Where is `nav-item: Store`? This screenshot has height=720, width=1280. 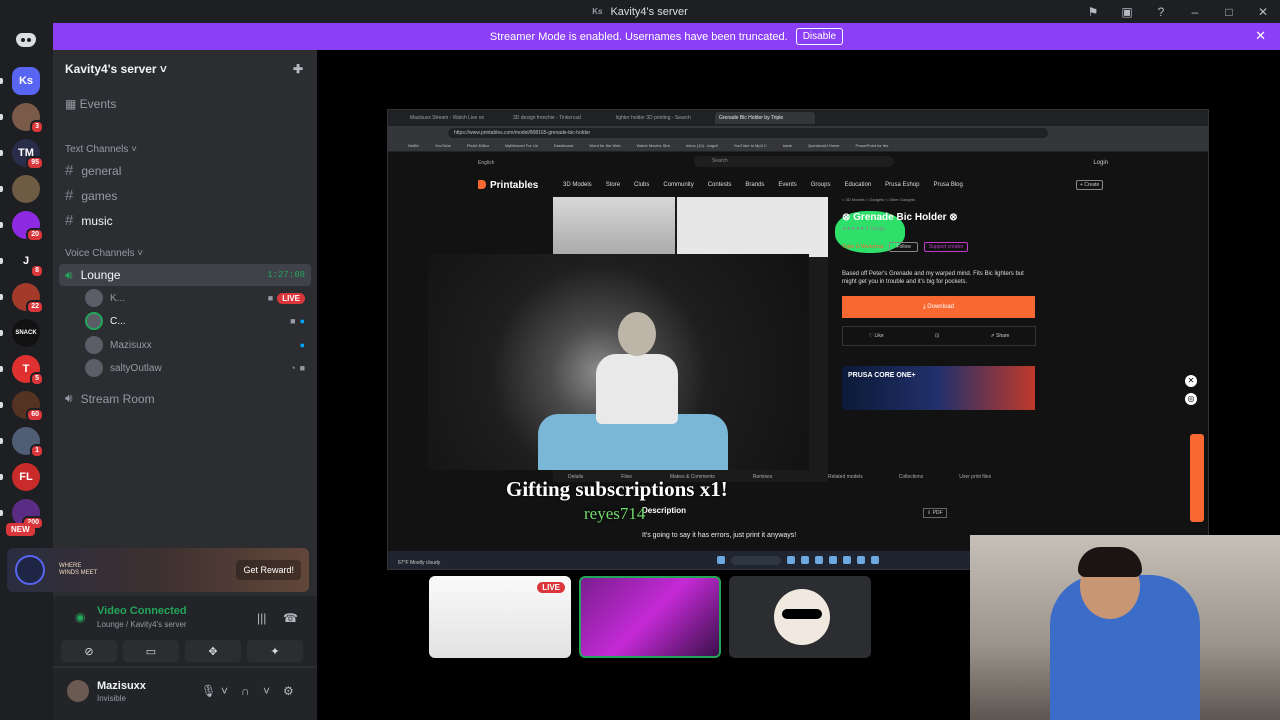
nav-item: Store is located at coordinates (613, 185).